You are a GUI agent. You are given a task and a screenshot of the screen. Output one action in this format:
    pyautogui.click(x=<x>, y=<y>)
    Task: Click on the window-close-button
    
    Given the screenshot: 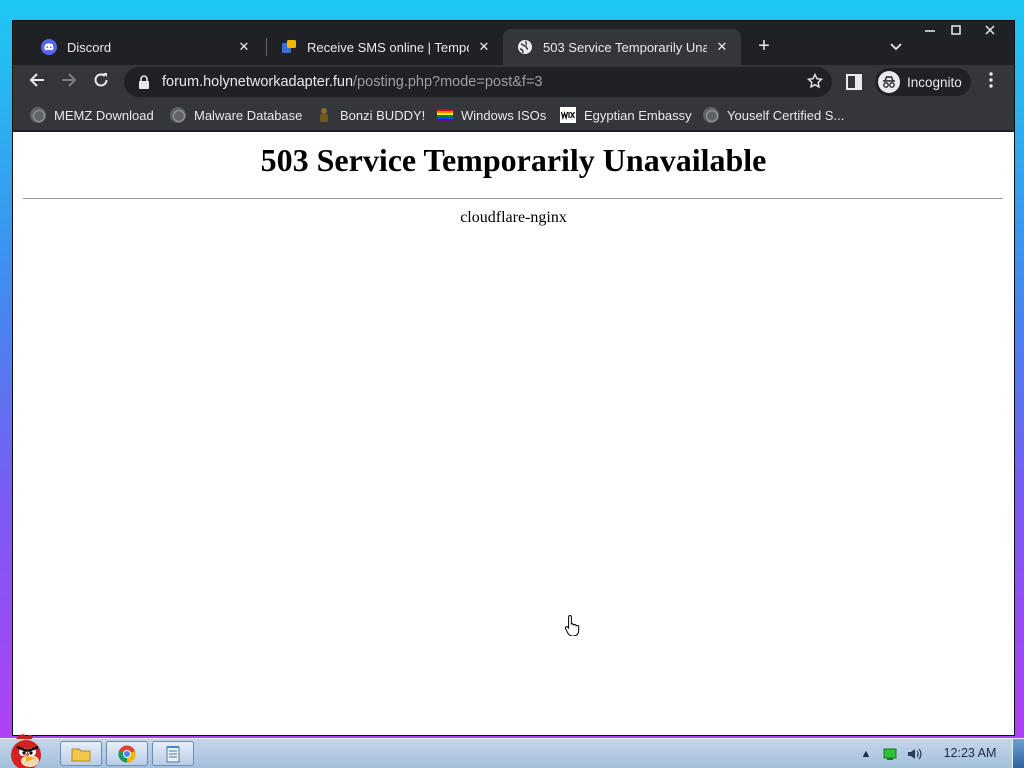 What is the action you would take?
    pyautogui.click(x=990, y=30)
    